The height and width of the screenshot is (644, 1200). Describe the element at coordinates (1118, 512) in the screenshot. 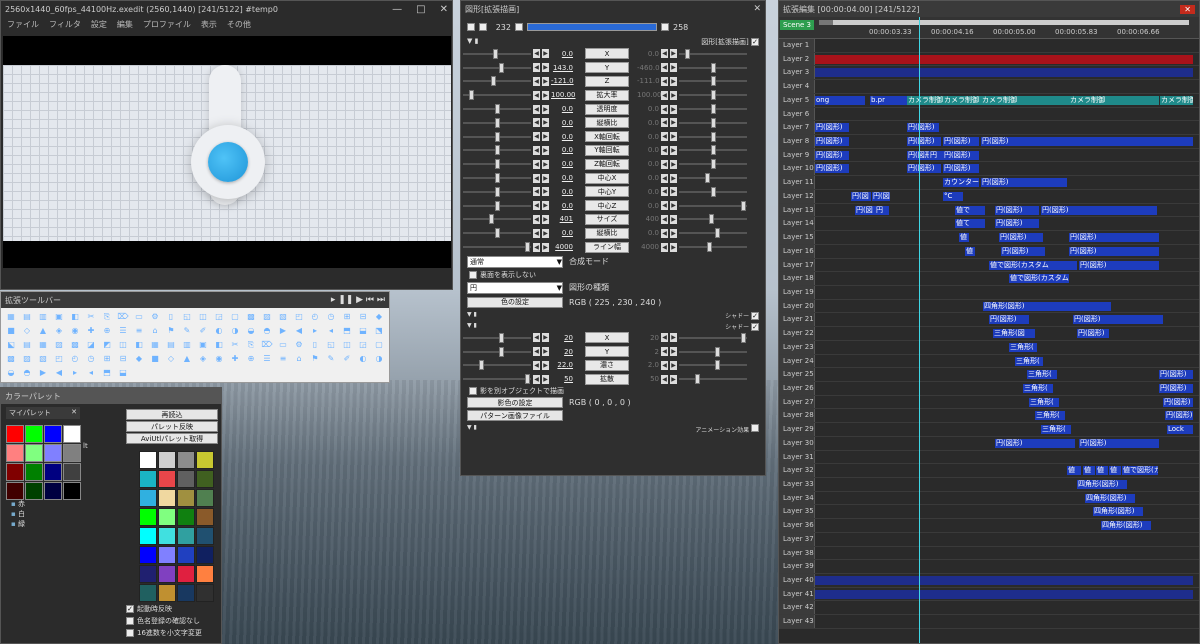

I see `timeline-clip: 四角形(図形)` at that location.